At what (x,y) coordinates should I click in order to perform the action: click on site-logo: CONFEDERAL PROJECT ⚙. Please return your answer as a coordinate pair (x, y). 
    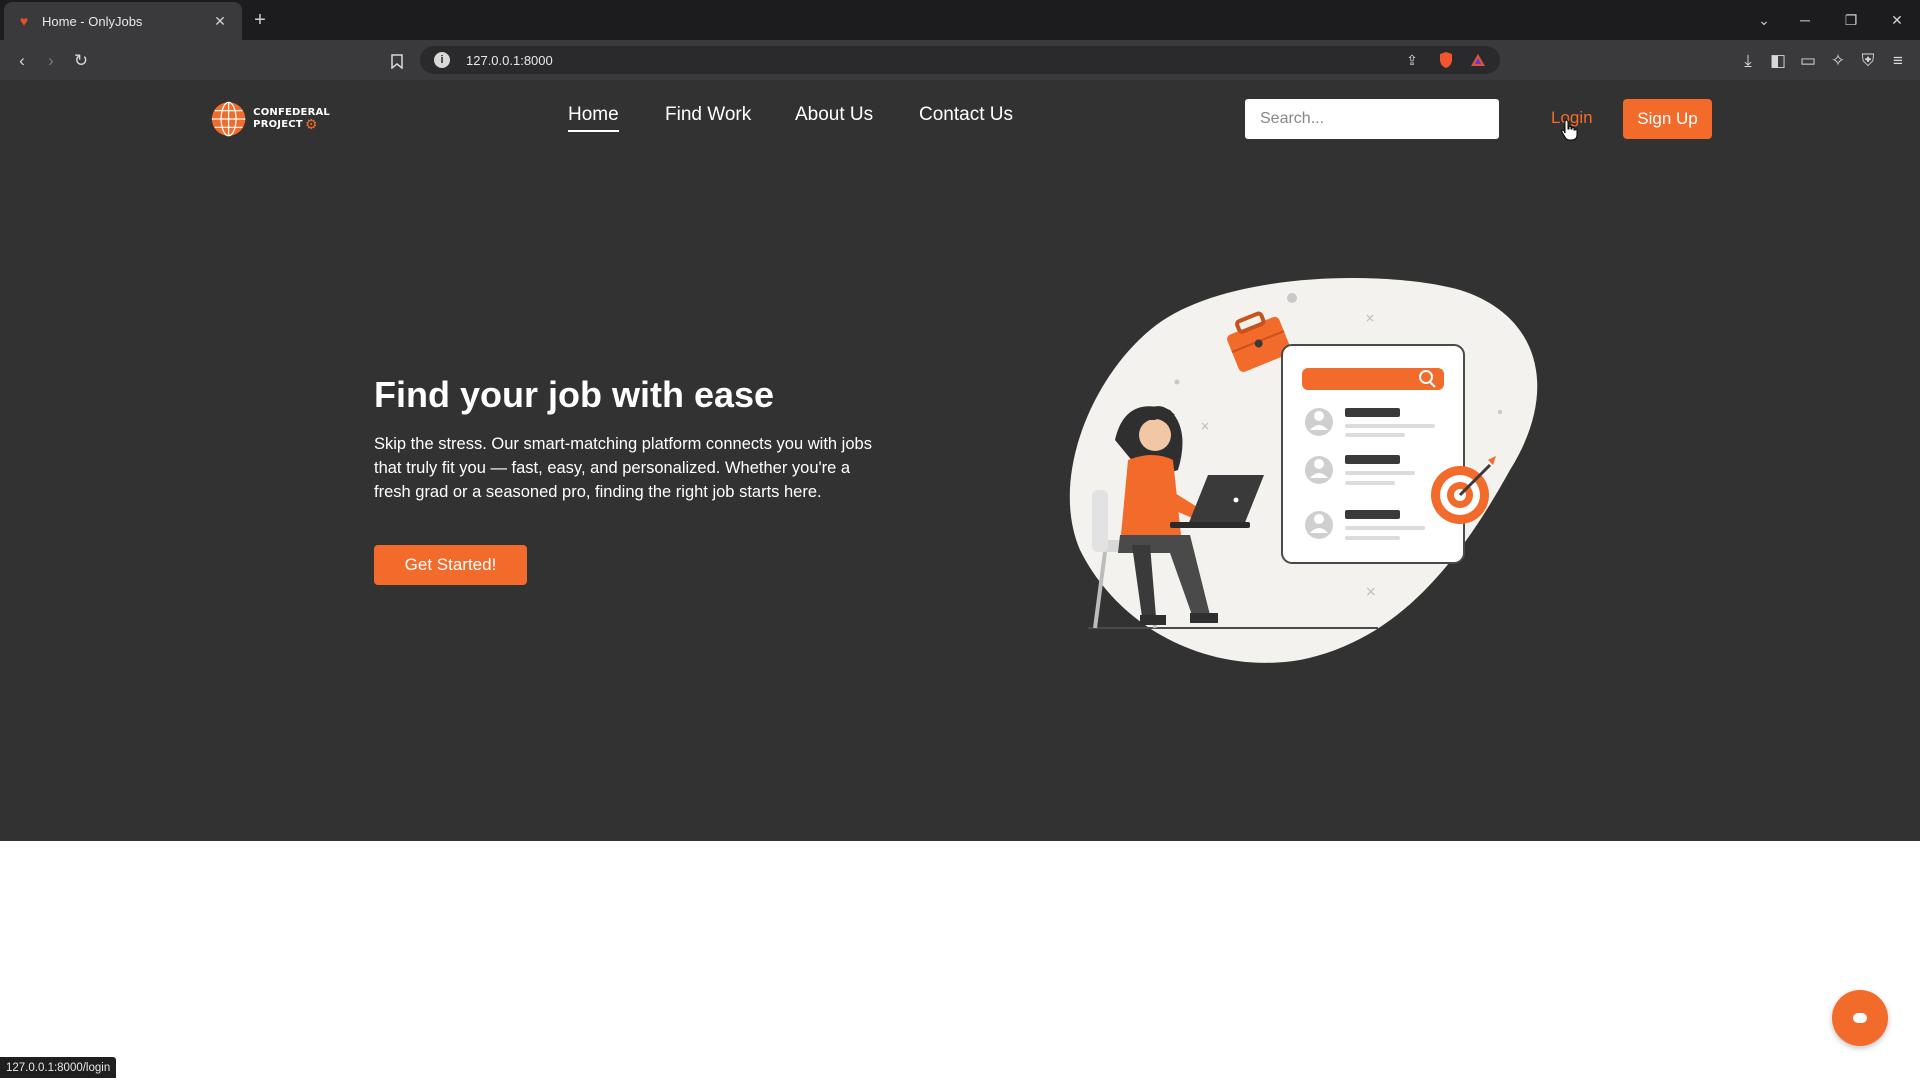
    Looking at the image, I should click on (270, 119).